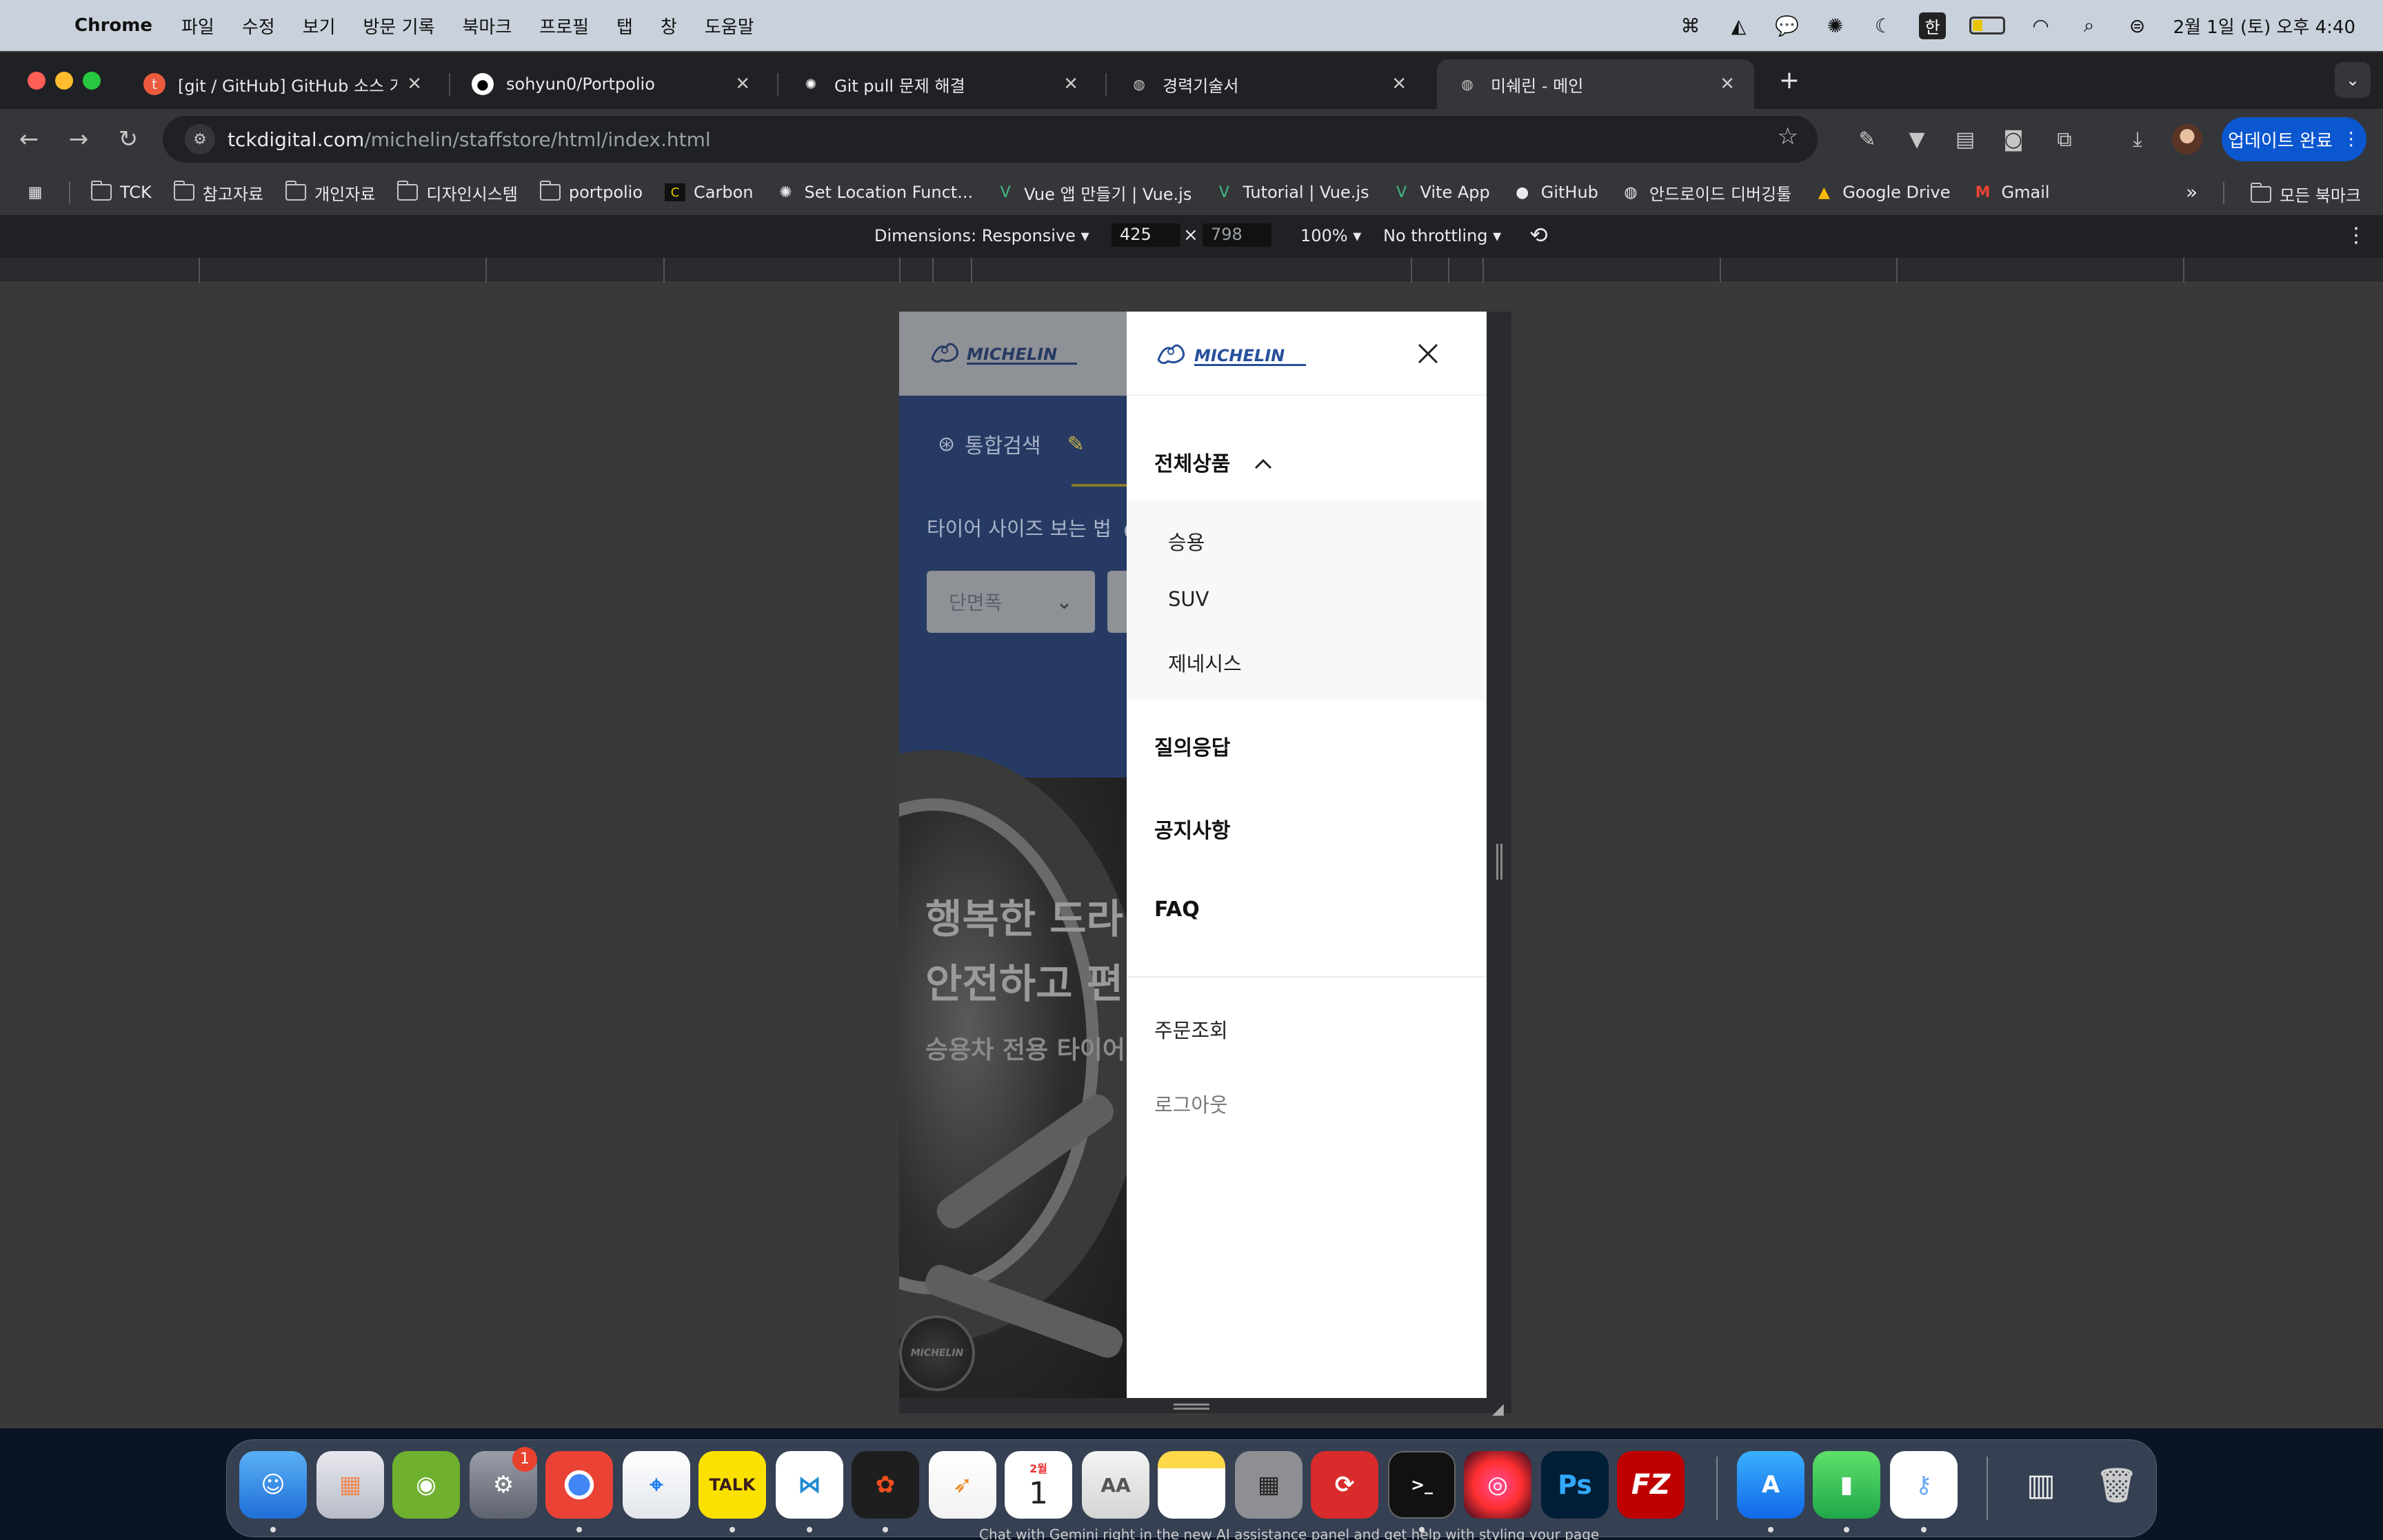 The height and width of the screenshot is (1540, 2383). Describe the element at coordinates (1788, 137) in the screenshot. I see `bookmark-star-icon: ☆` at that location.